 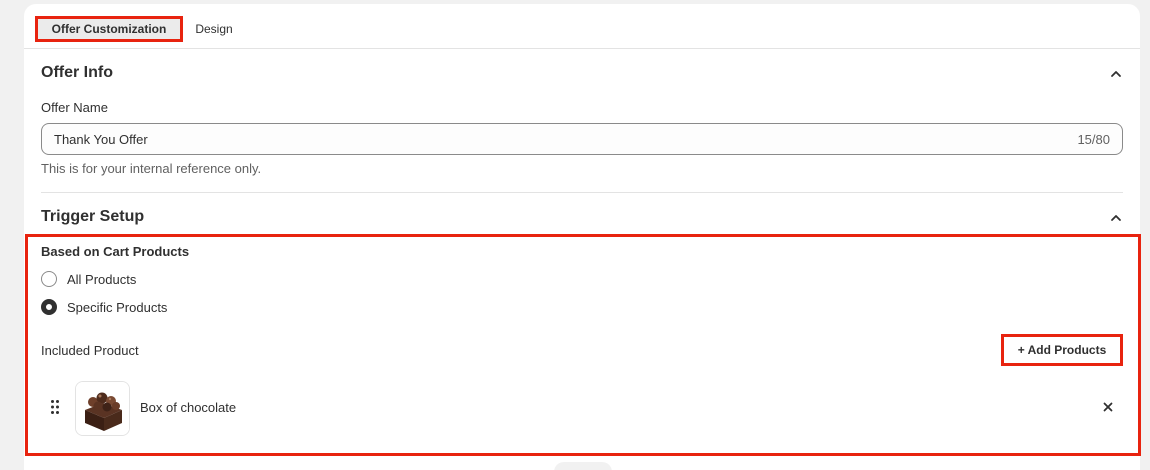 I want to click on tab-offer-customization-label: Offer Customization, so click(x=109, y=29).